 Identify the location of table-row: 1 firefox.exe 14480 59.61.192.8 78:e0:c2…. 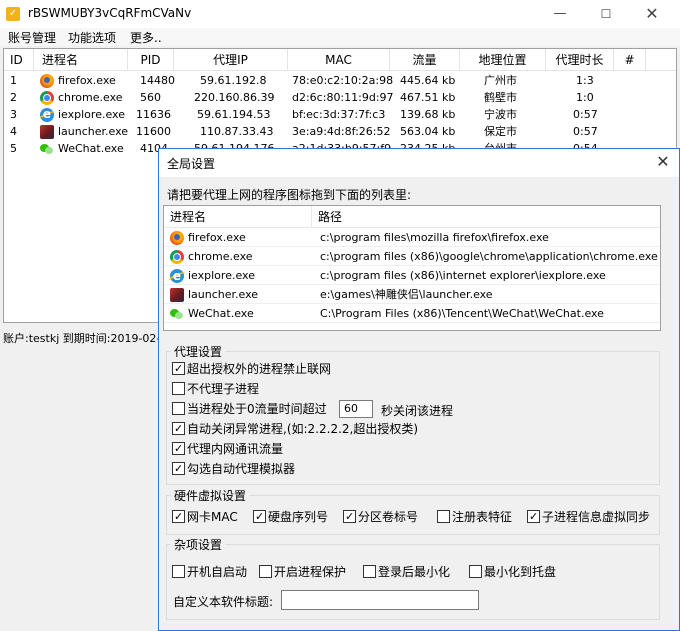
(340, 80).